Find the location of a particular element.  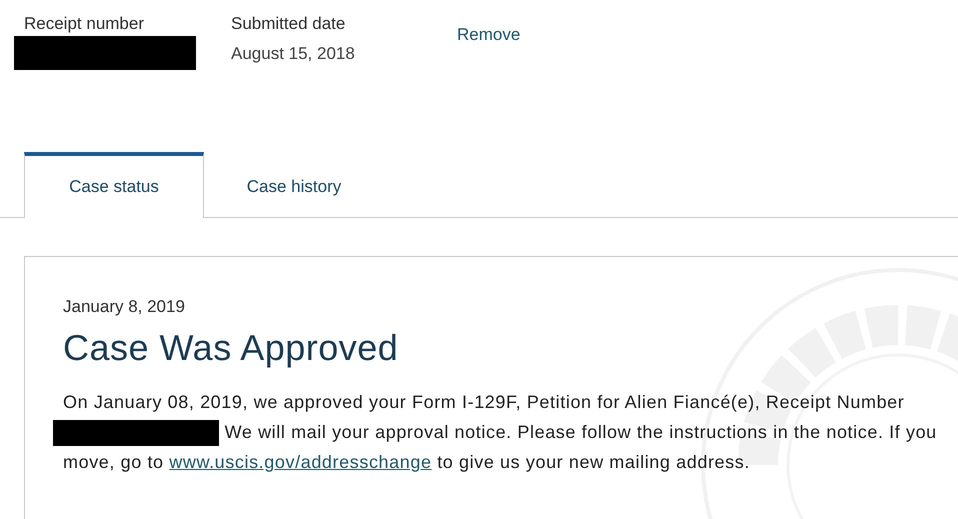

remove-link: Remove is located at coordinates (488, 35).